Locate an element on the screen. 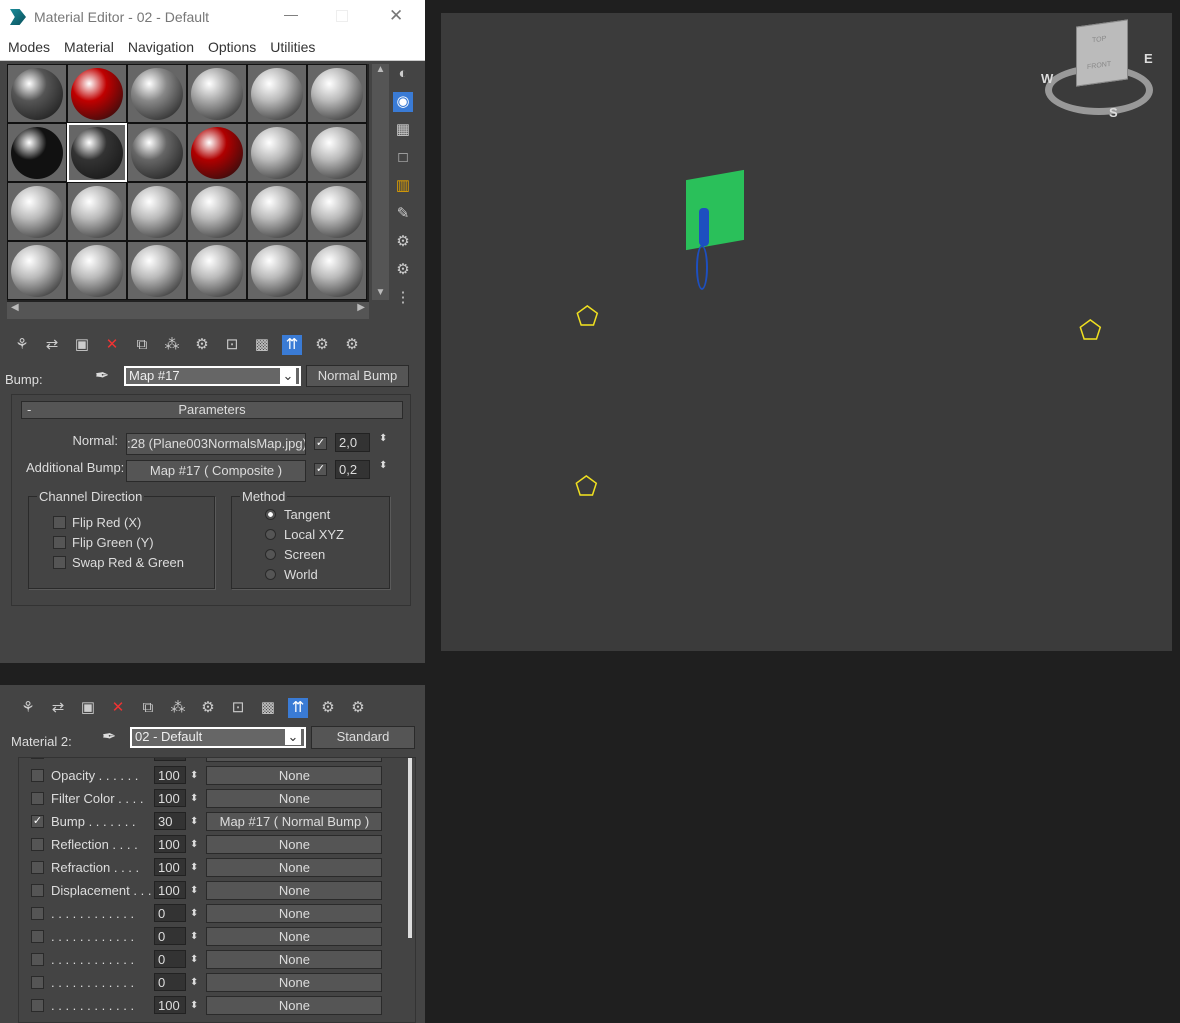 The image size is (1180, 1023). map-name-dropdown: Map #17 ⌄ is located at coordinates (212, 376).